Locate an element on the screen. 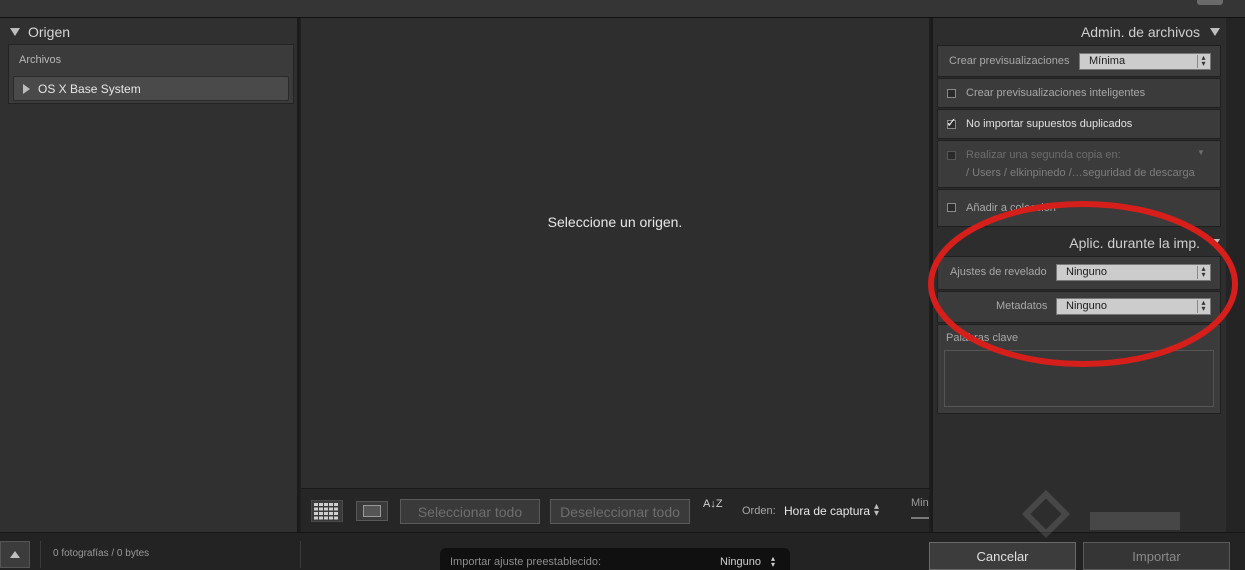 Image resolution: width=1245 pixels, height=570 pixels. volume-label: OS X Base System is located at coordinates (89, 88).